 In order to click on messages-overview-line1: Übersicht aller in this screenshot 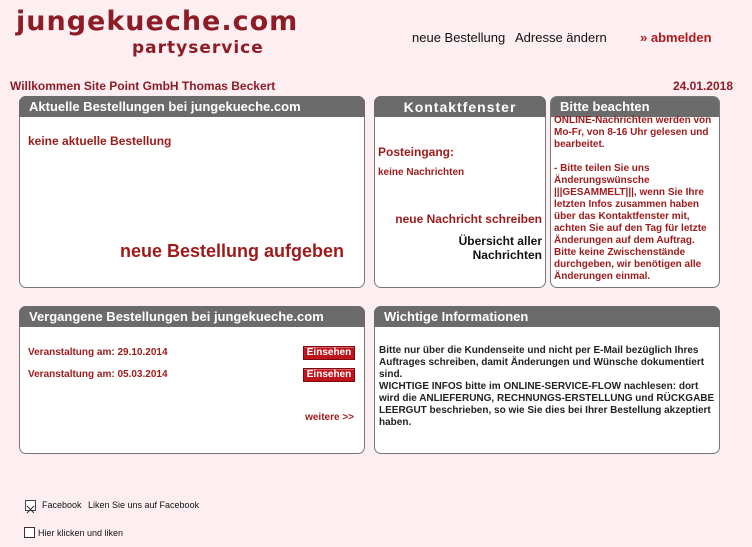, I will do `click(500, 241)`.